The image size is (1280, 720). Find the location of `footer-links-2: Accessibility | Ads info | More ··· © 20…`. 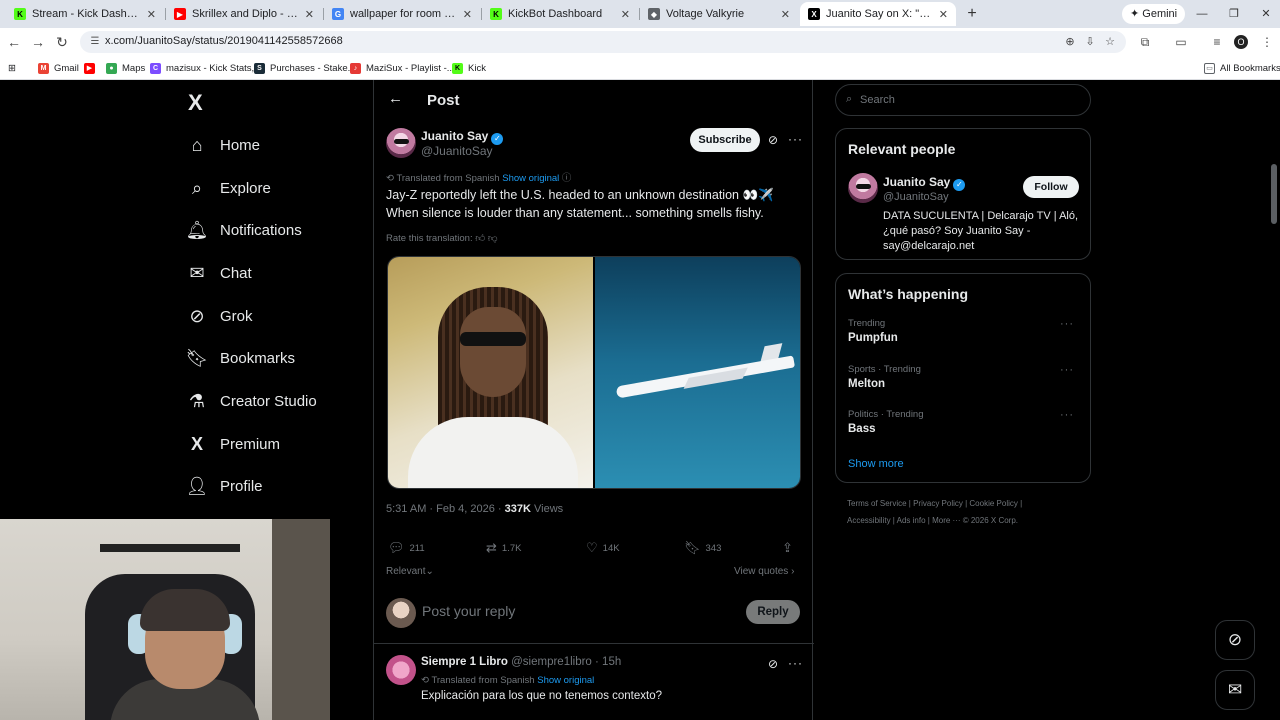

footer-links-2: Accessibility | Ads info | More ··· © 20… is located at coordinates (932, 520).